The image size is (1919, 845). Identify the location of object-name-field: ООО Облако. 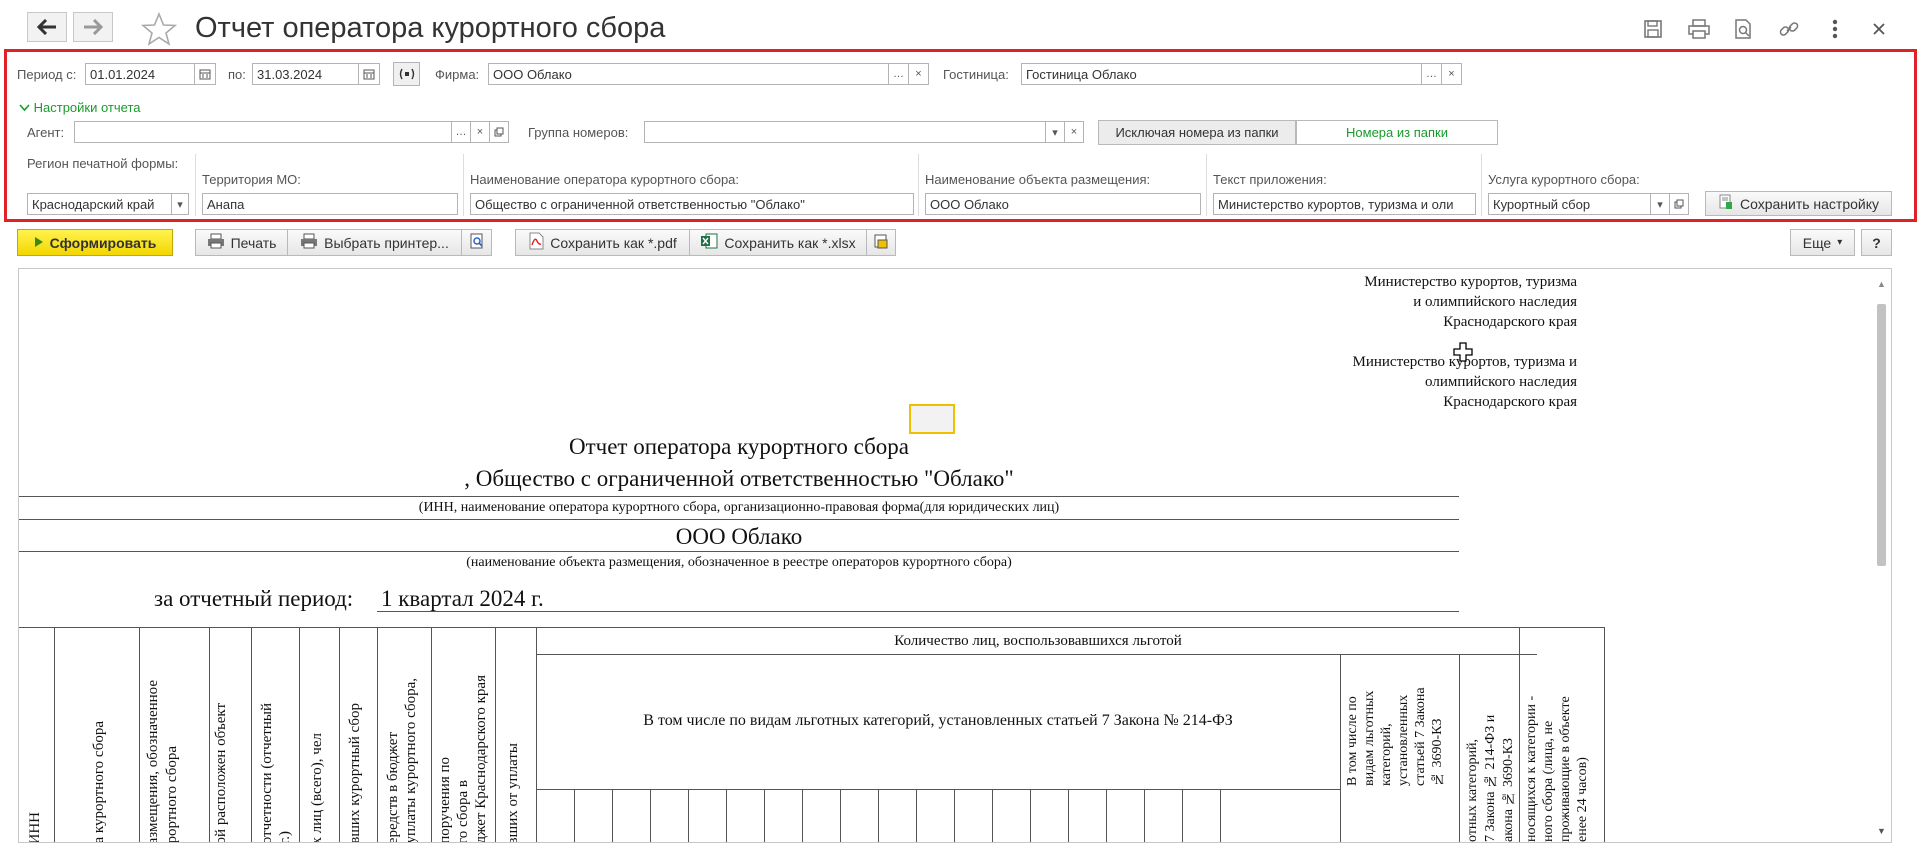
(1063, 204).